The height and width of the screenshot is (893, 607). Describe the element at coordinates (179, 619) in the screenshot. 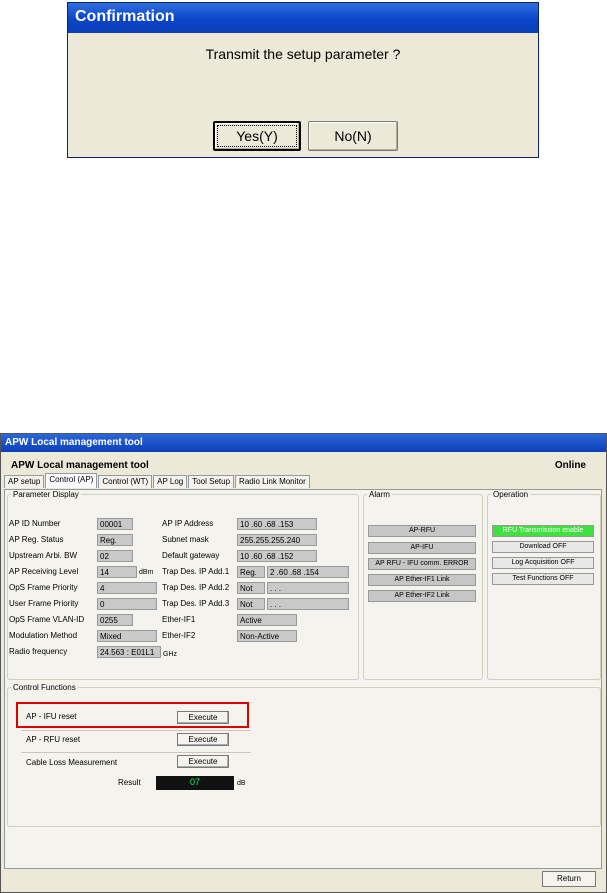

I see `param-label: Ether-IF1` at that location.